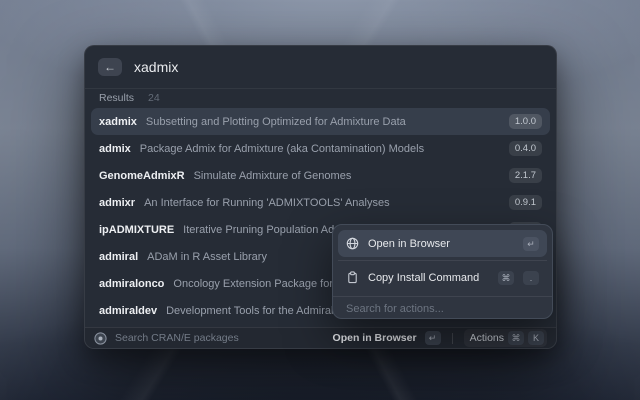 The image size is (640, 400). What do you see at coordinates (486, 338) in the screenshot?
I see `actions-label: Actions` at bounding box center [486, 338].